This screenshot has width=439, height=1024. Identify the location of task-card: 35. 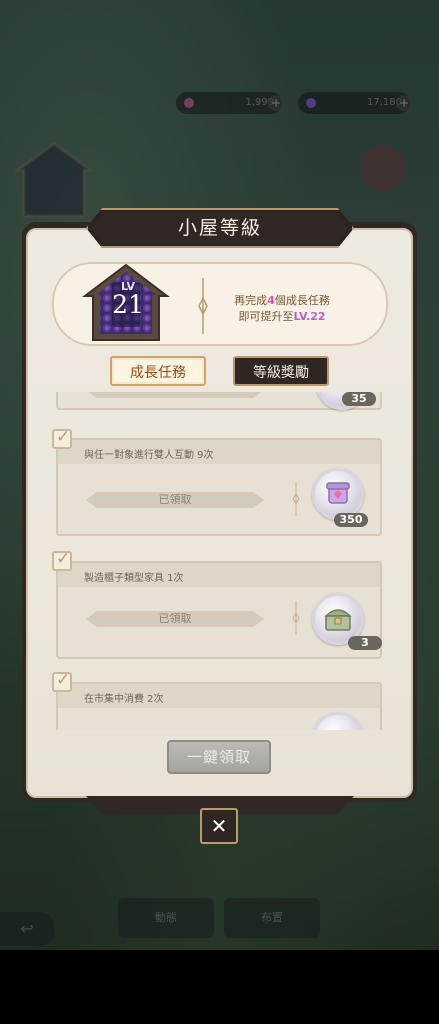
(219, 401).